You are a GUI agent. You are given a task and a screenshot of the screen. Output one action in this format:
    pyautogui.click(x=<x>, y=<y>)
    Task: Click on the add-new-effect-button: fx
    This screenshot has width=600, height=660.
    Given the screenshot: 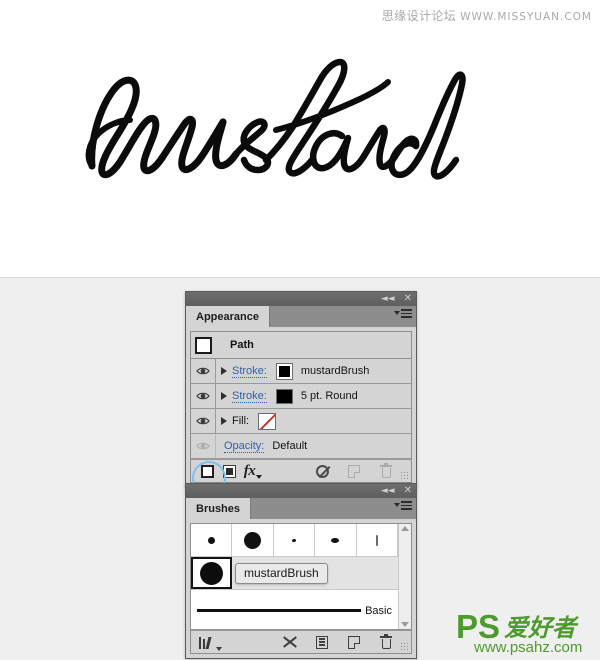 What is the action you would take?
    pyautogui.click(x=253, y=471)
    